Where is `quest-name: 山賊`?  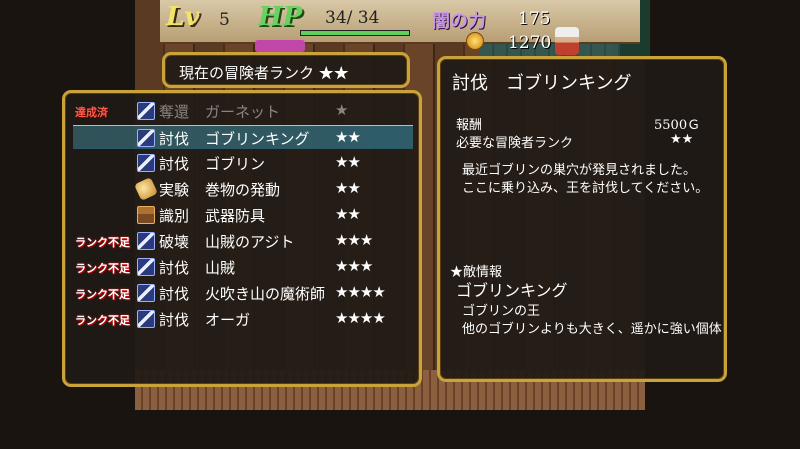
quest-name: 山賊 is located at coordinates (220, 268).